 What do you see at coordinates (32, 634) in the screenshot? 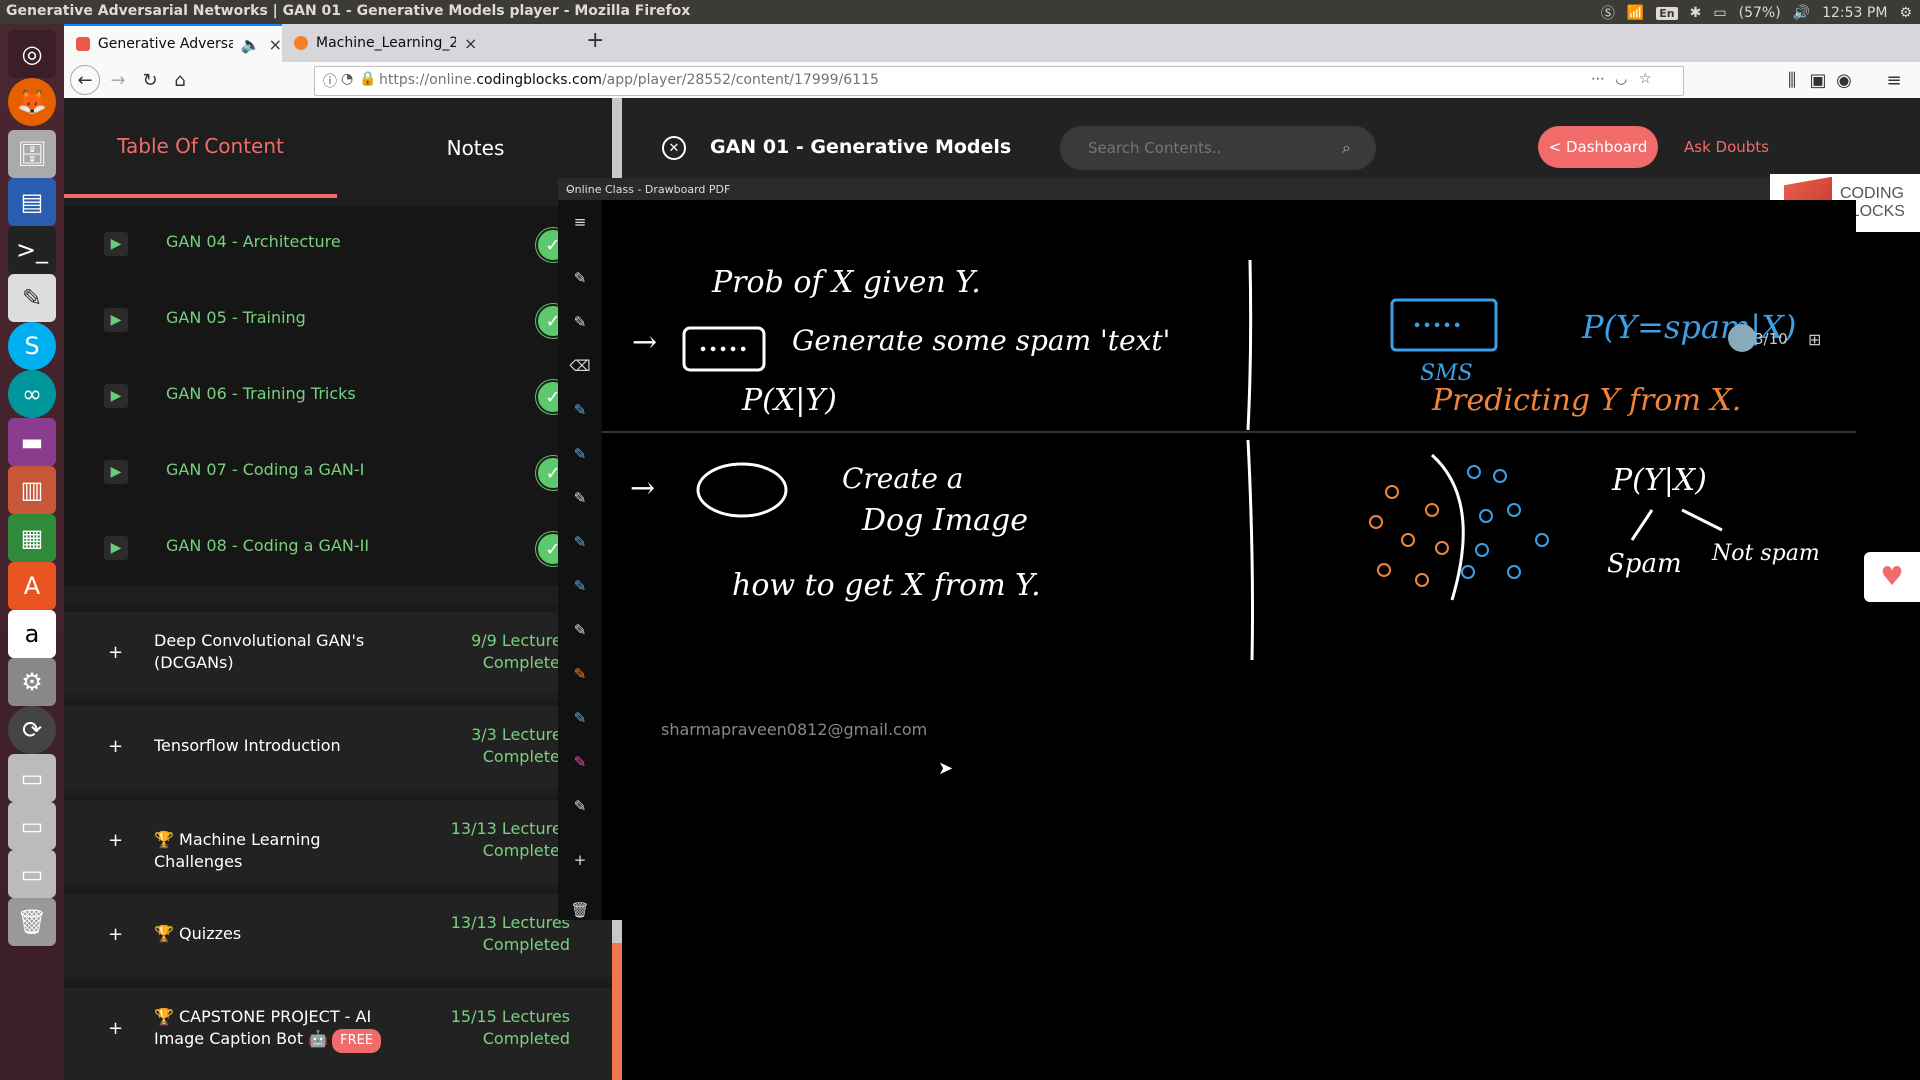
I see `amazon-icon: a` at bounding box center [32, 634].